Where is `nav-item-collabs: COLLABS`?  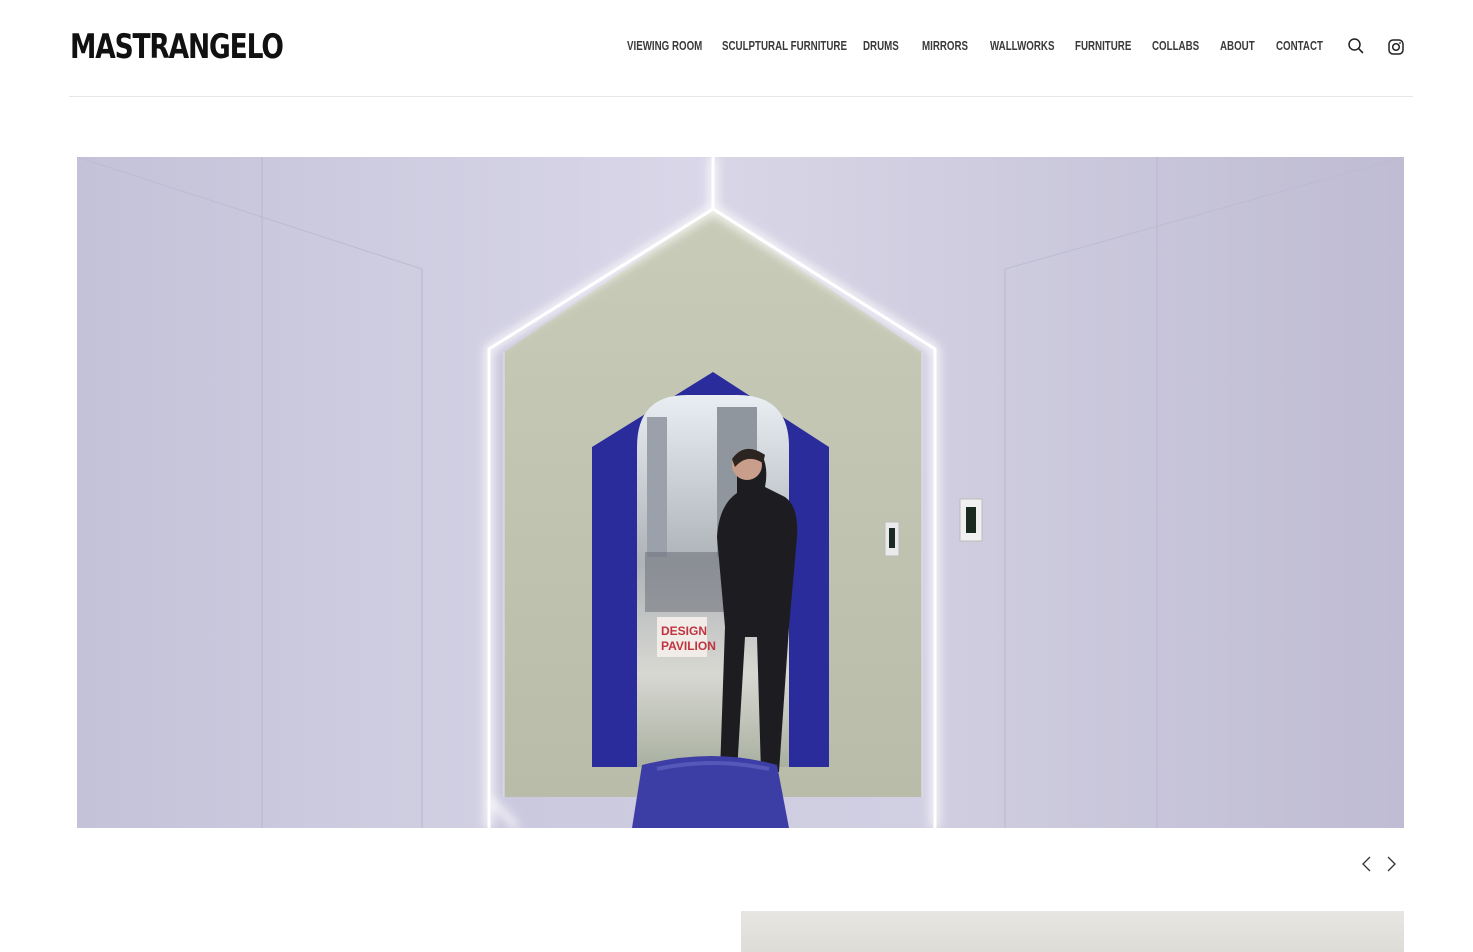
nav-item-collabs: COLLABS is located at coordinates (1175, 46).